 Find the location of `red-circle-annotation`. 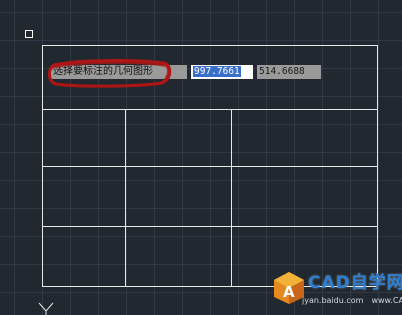

red-circle-annotation is located at coordinates (109, 73).